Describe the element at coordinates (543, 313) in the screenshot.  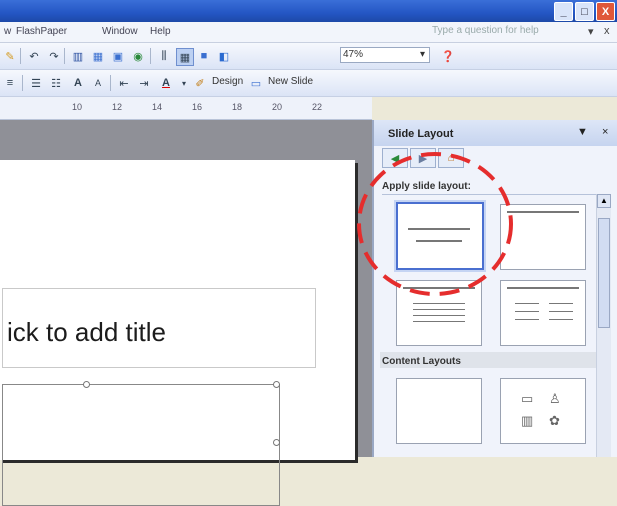
I see `layout-two-column-text` at that location.